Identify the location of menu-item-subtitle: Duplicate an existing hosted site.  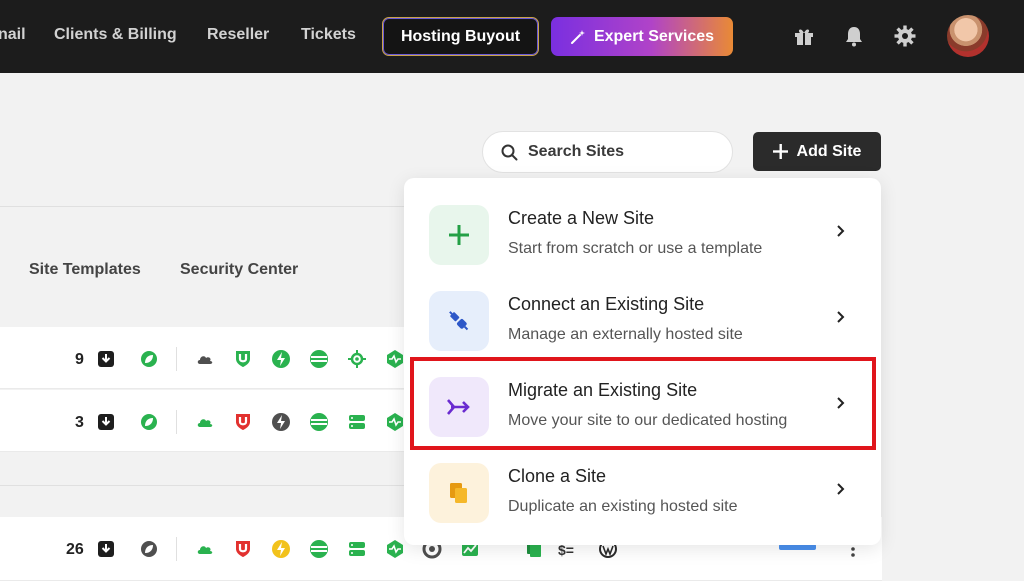
(623, 506).